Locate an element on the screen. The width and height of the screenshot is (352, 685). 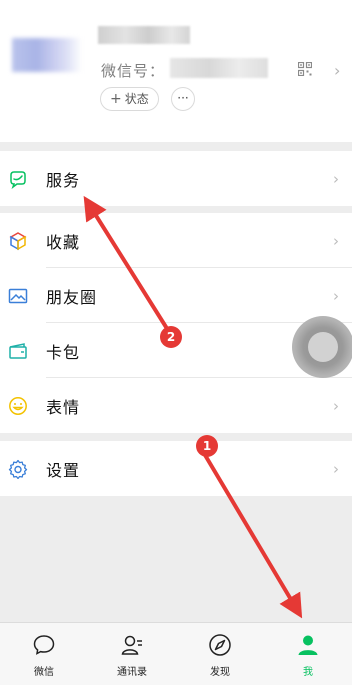
bottom-tab-bar: 微信 通讯录 发现 我 is located at coordinates (176, 653).